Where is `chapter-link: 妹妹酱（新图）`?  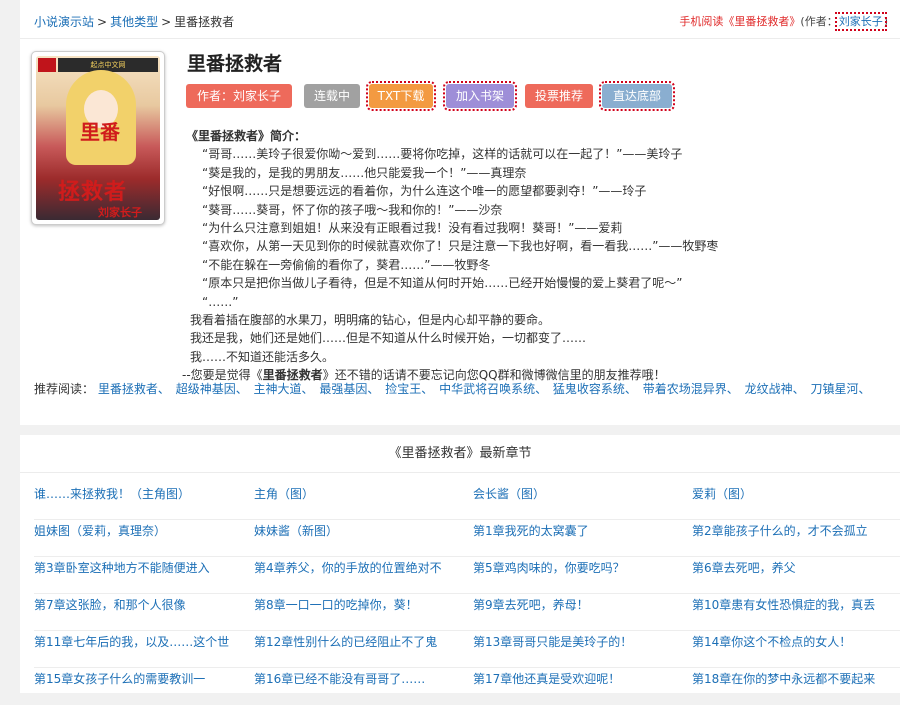 chapter-link: 妹妹酱（新图） is located at coordinates (359, 538).